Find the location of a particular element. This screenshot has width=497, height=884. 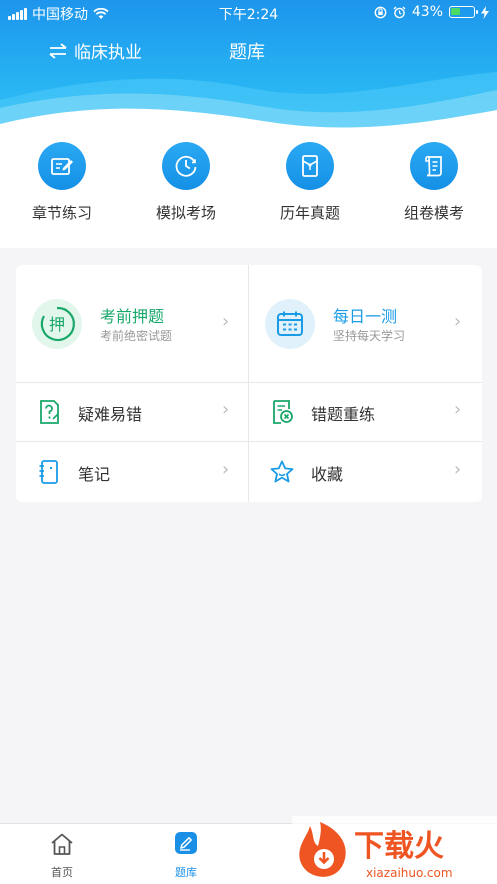

notebook-icon is located at coordinates (48, 472).